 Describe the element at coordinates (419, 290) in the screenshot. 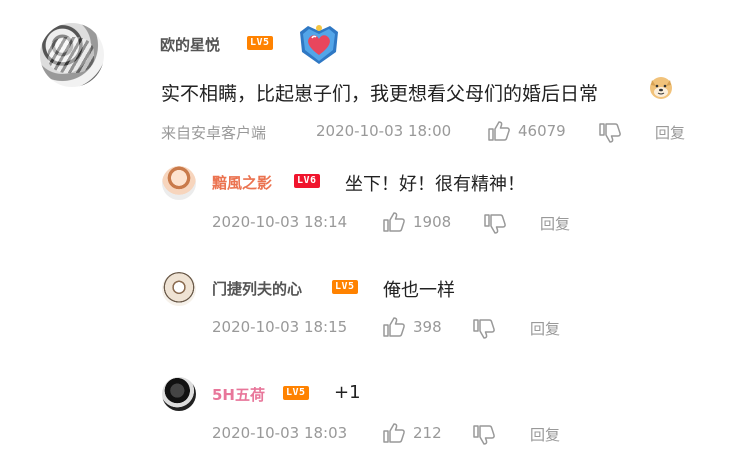

I see `comment-text: 俺也一样` at that location.